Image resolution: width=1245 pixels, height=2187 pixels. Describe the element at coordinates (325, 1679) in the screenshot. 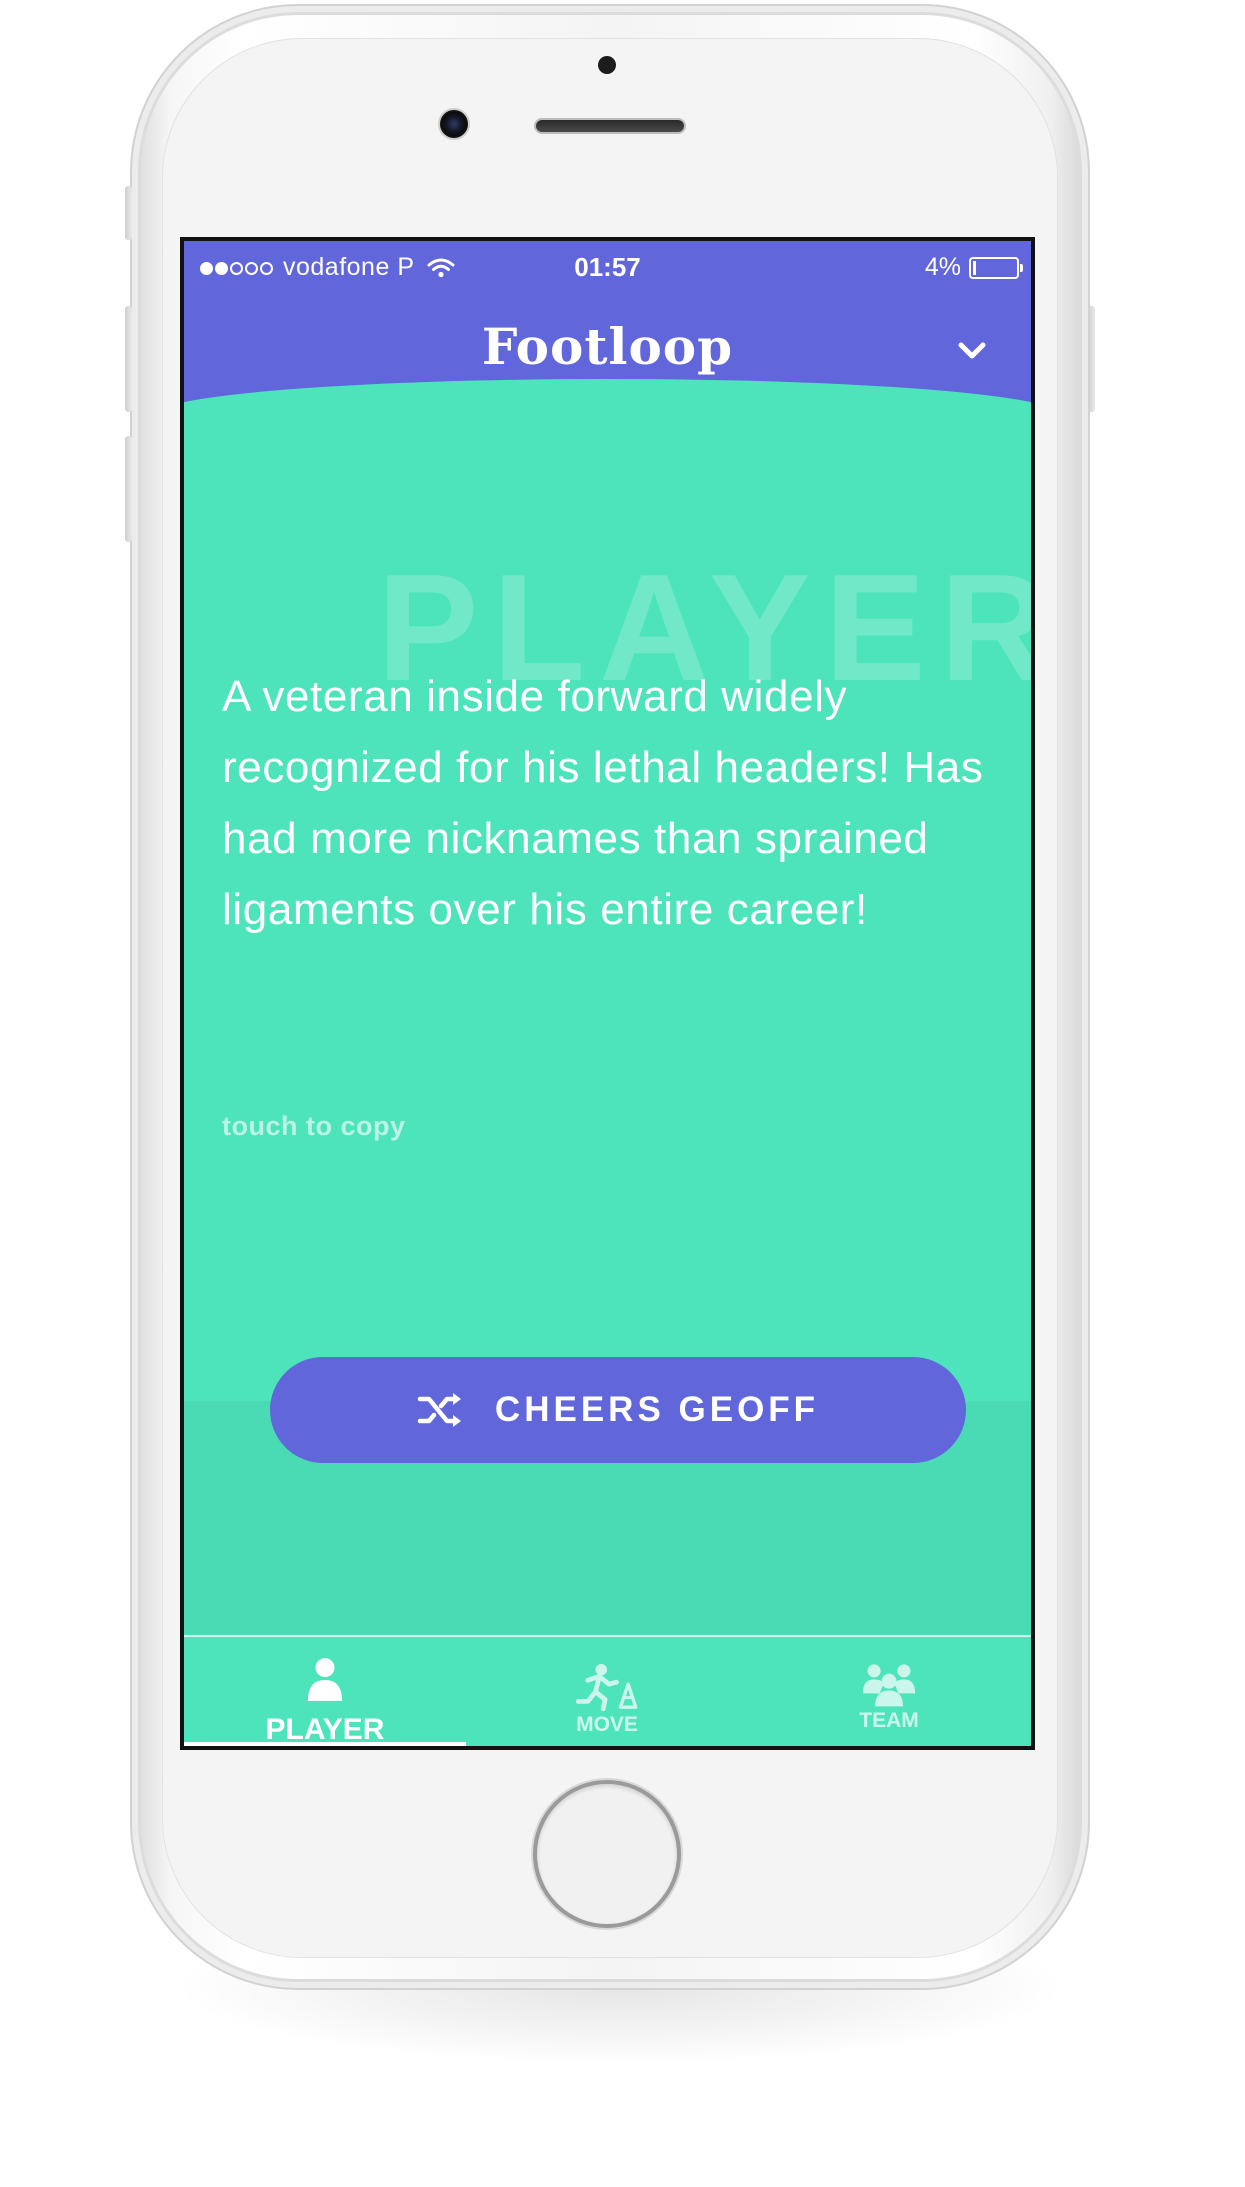

I see `person-icon` at that location.